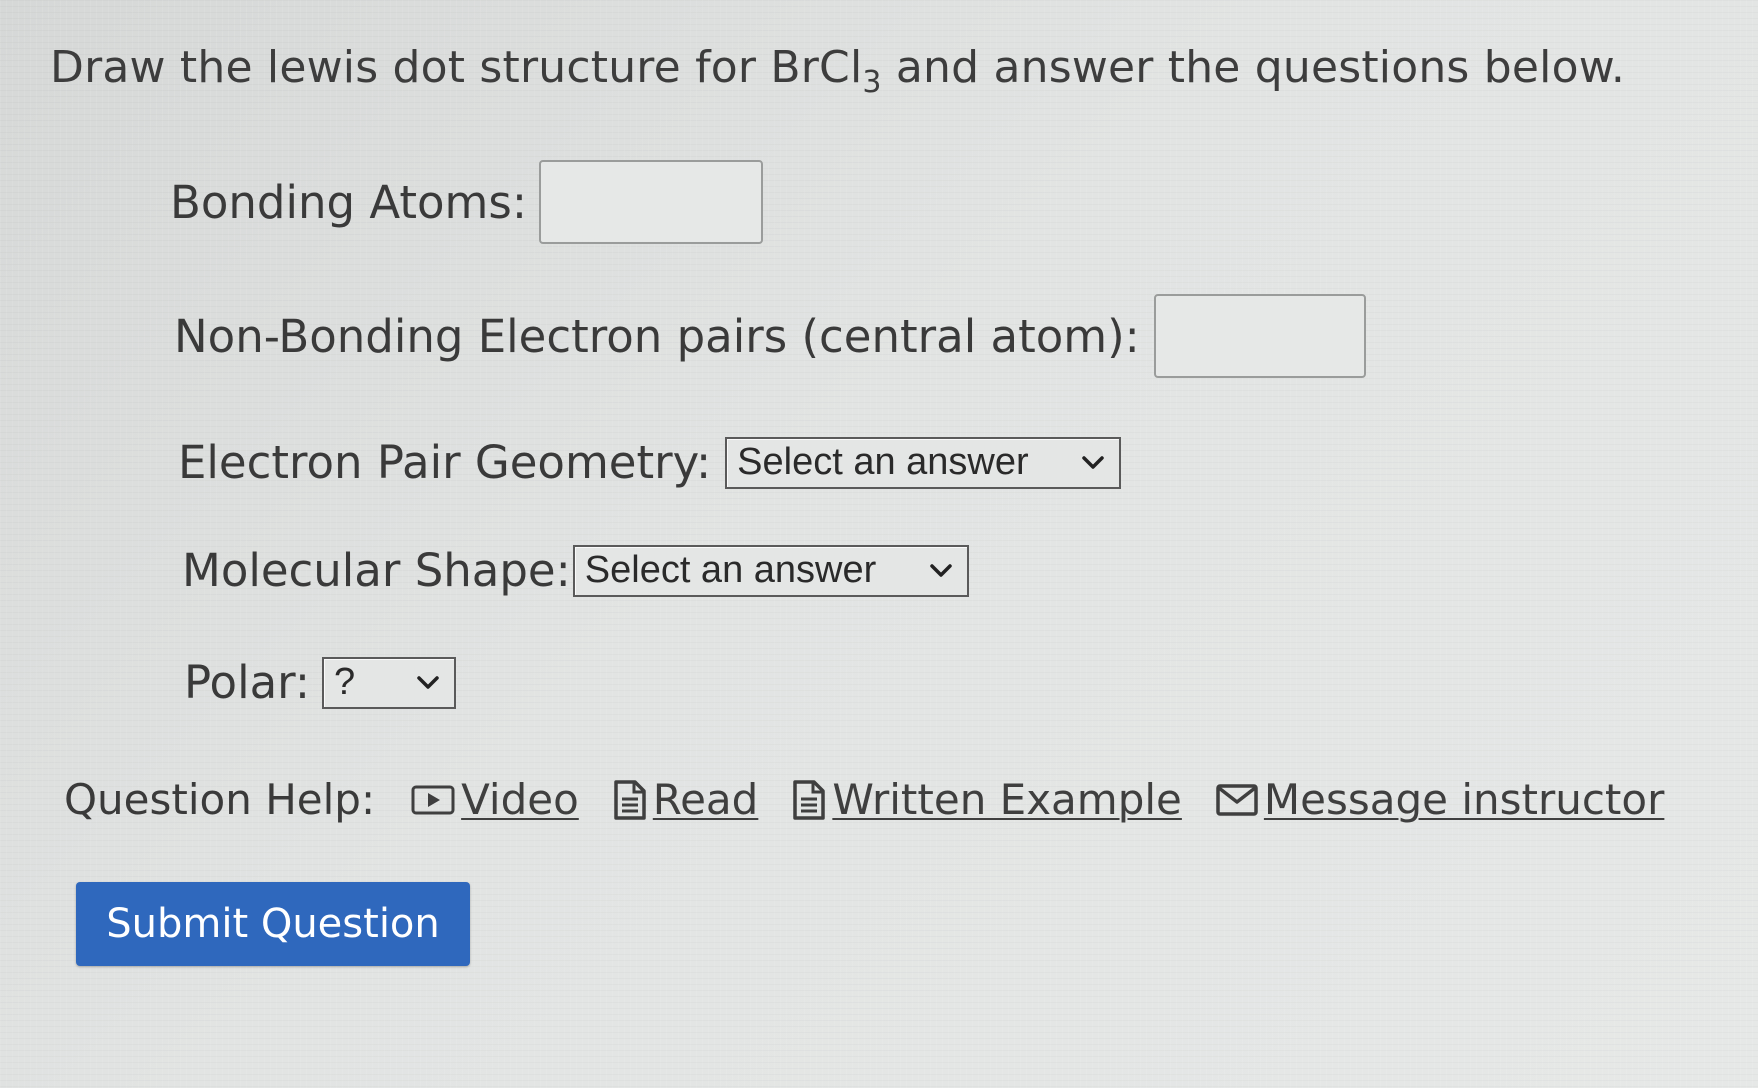  I want to click on video-link: Video, so click(495, 799).